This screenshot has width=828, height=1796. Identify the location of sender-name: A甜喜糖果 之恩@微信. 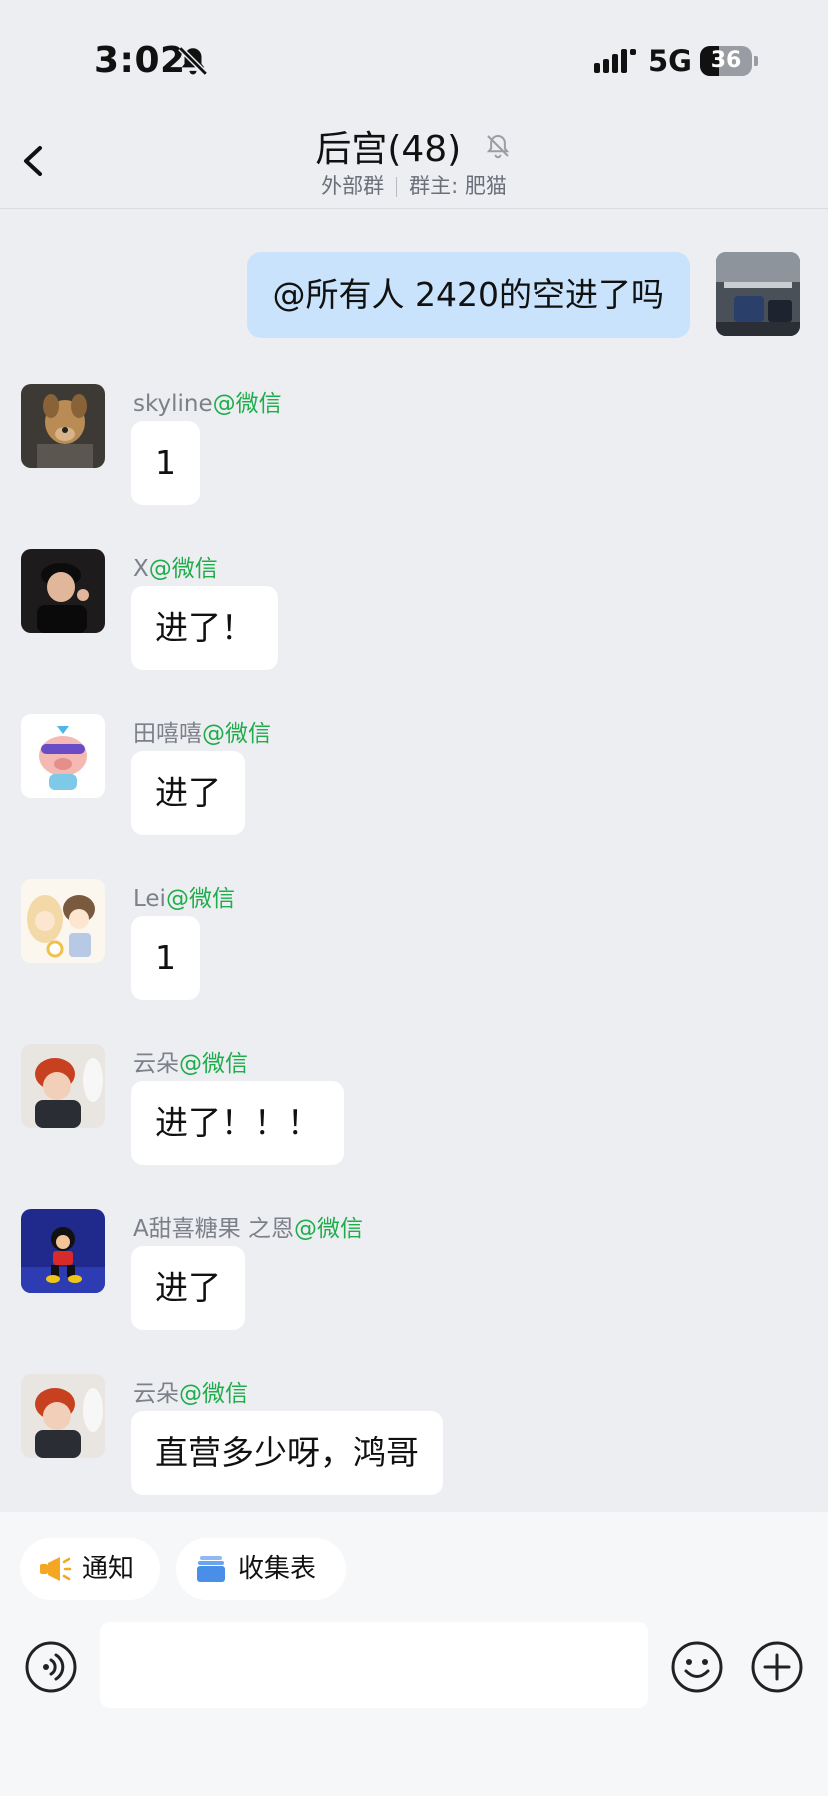
(248, 1229).